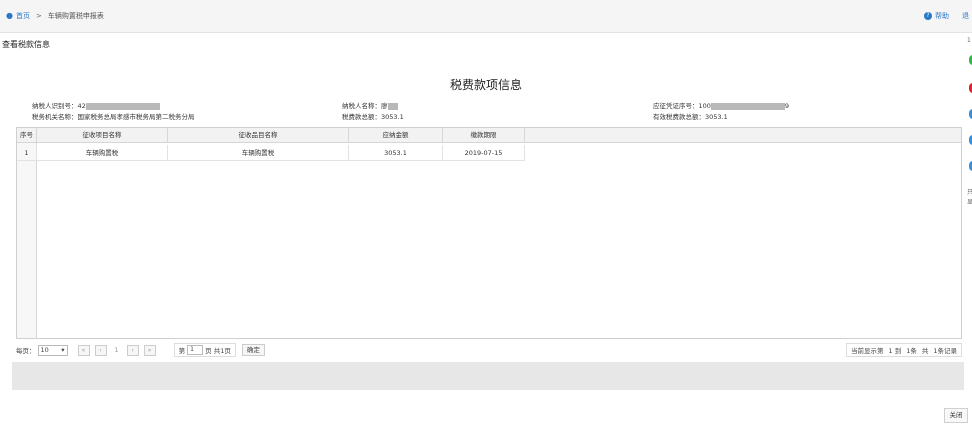  Describe the element at coordinates (117, 350) in the screenshot. I see `current-page-number: 1` at that location.